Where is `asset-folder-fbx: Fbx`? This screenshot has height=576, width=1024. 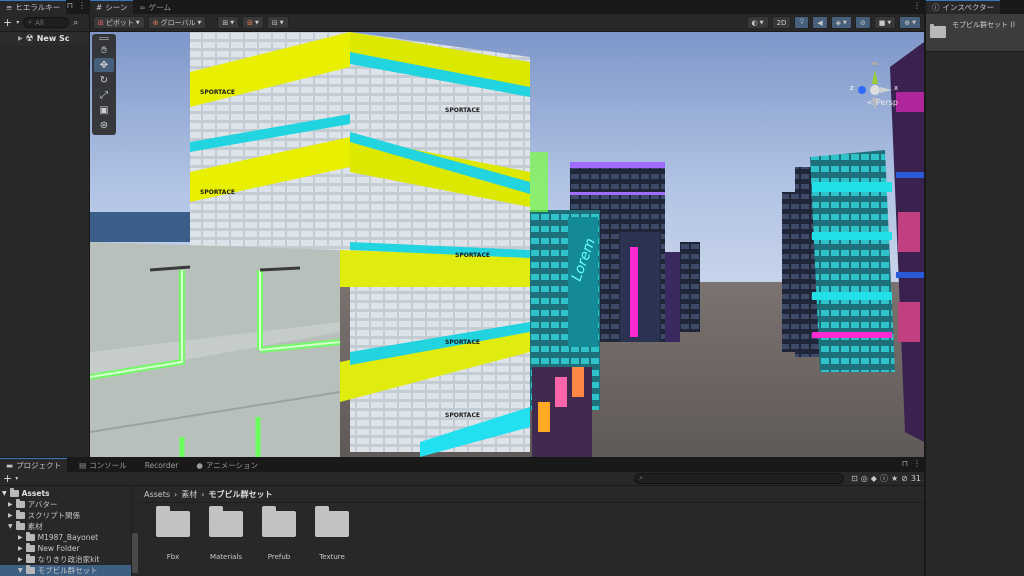 asset-folder-fbx: Fbx is located at coordinates (173, 533).